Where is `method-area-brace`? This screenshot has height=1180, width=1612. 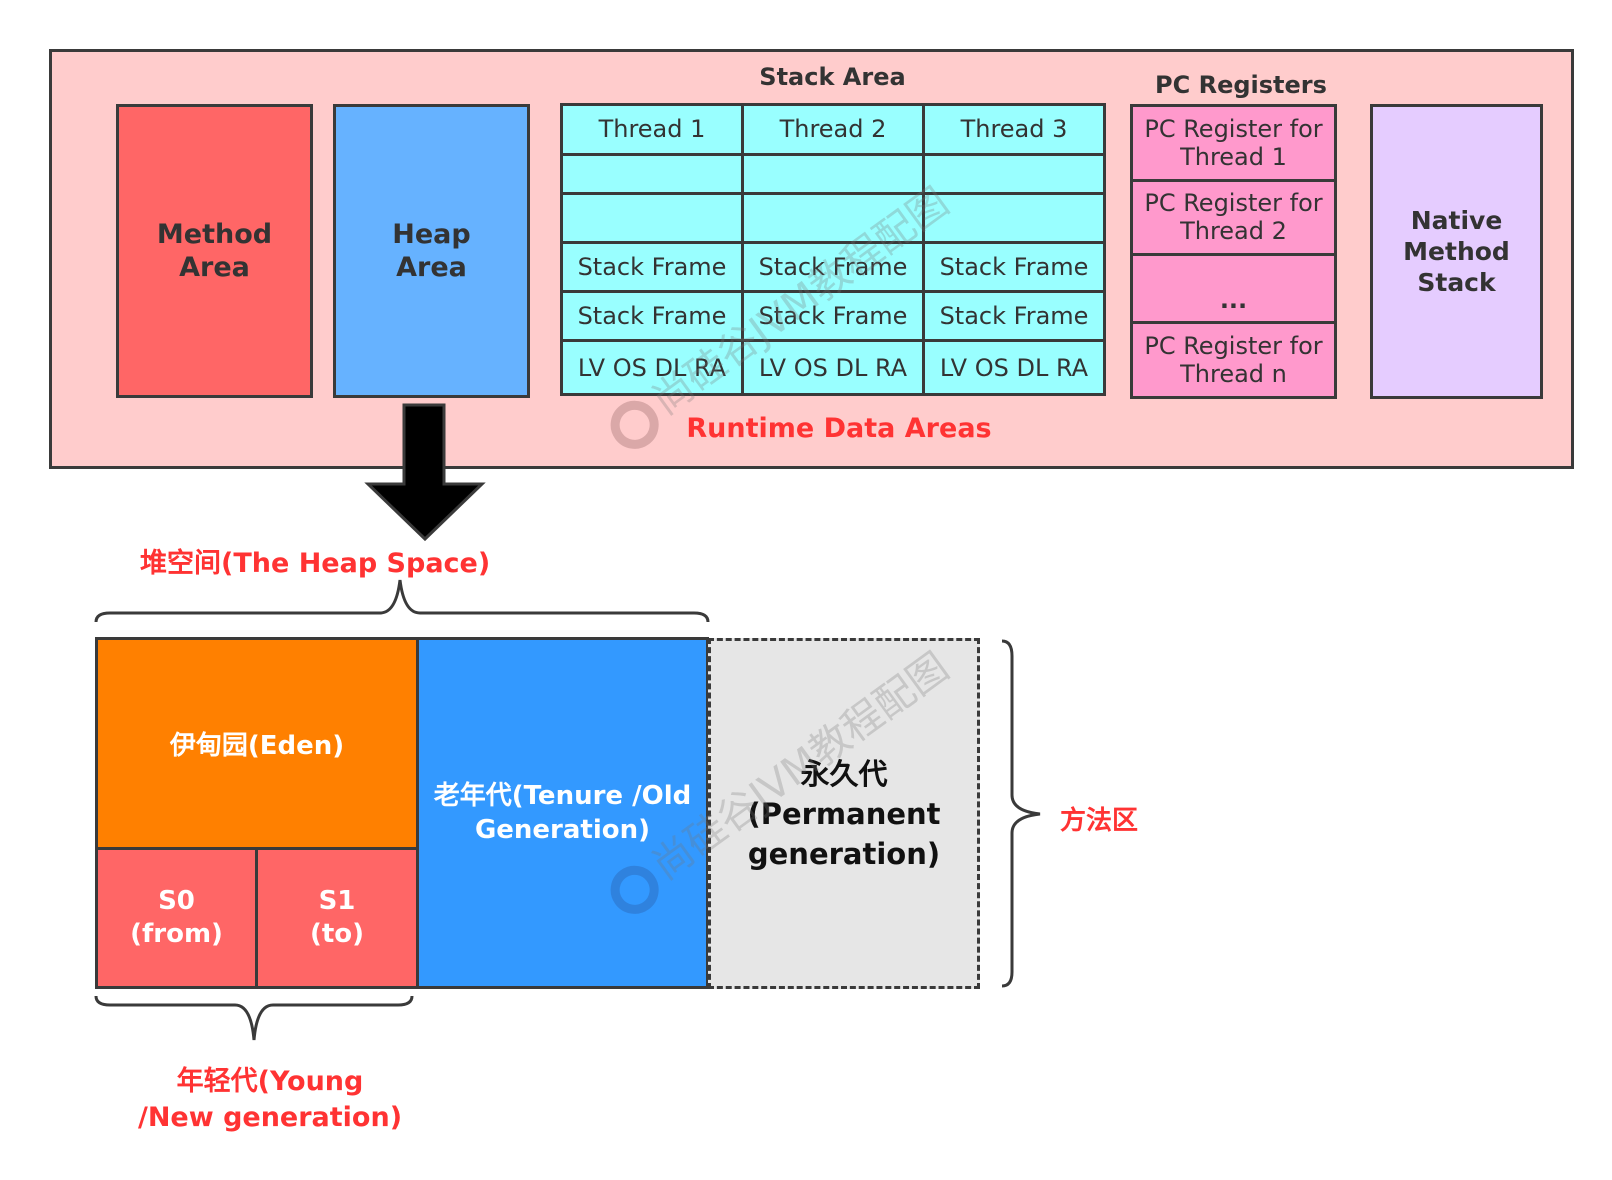
method-area-brace is located at coordinates (1021, 813).